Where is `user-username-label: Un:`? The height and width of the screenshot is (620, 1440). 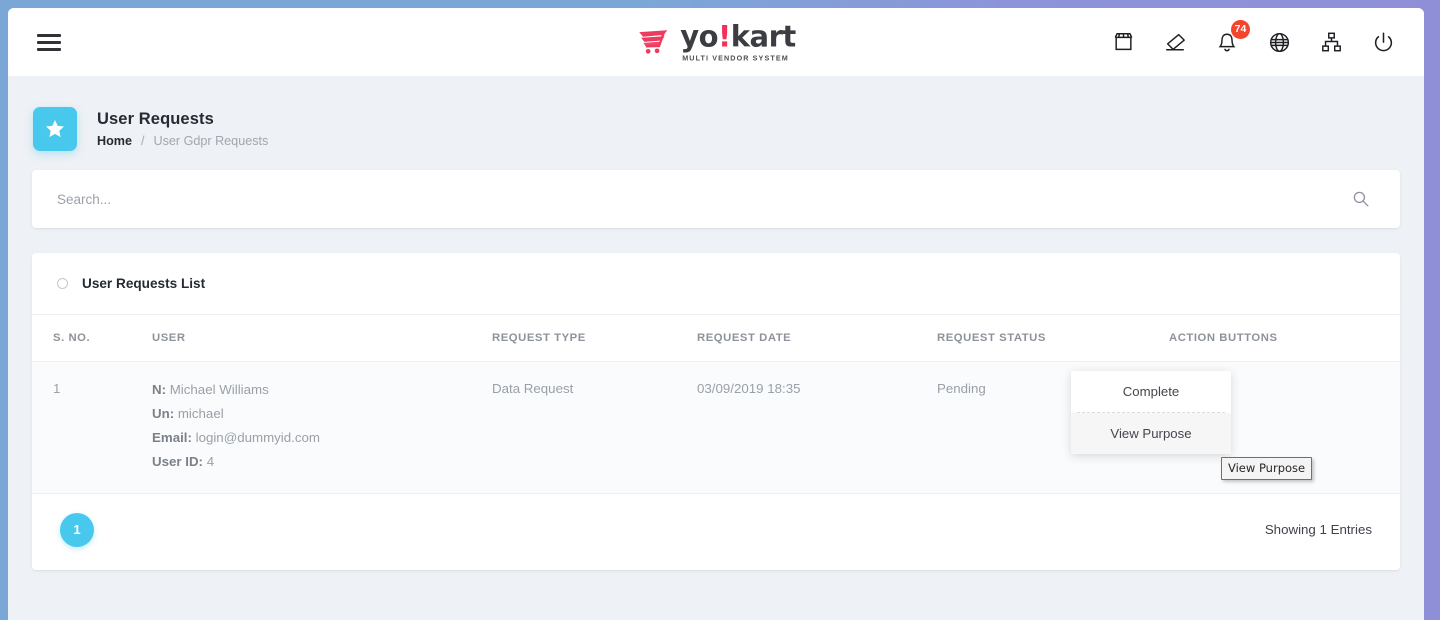 user-username-label: Un: is located at coordinates (163, 413).